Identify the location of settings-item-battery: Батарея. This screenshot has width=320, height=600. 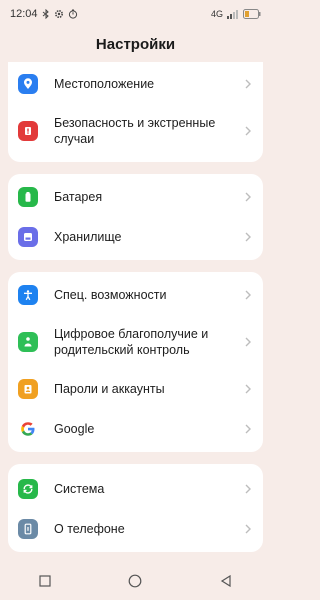
(135, 197).